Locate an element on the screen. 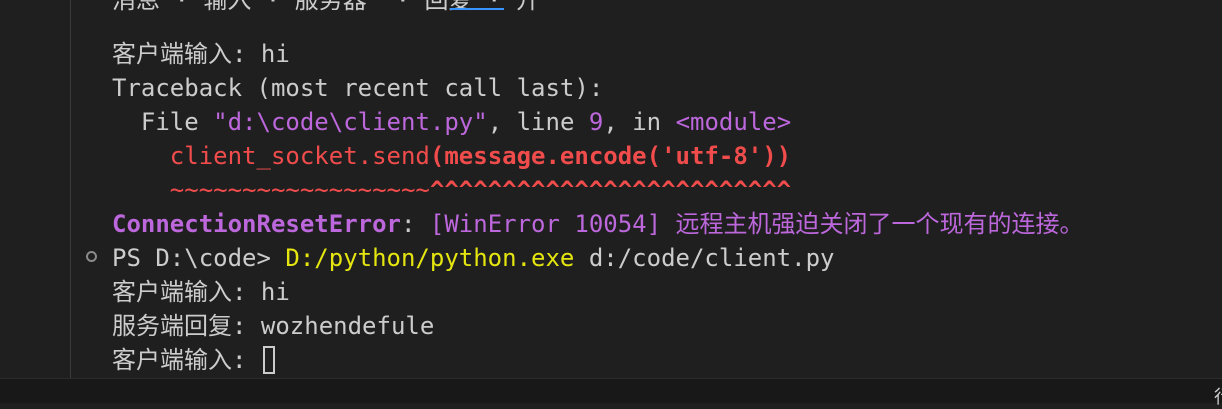 This screenshot has height=409, width=1222. server-reply-label: 服务端回复: is located at coordinates (186, 326).